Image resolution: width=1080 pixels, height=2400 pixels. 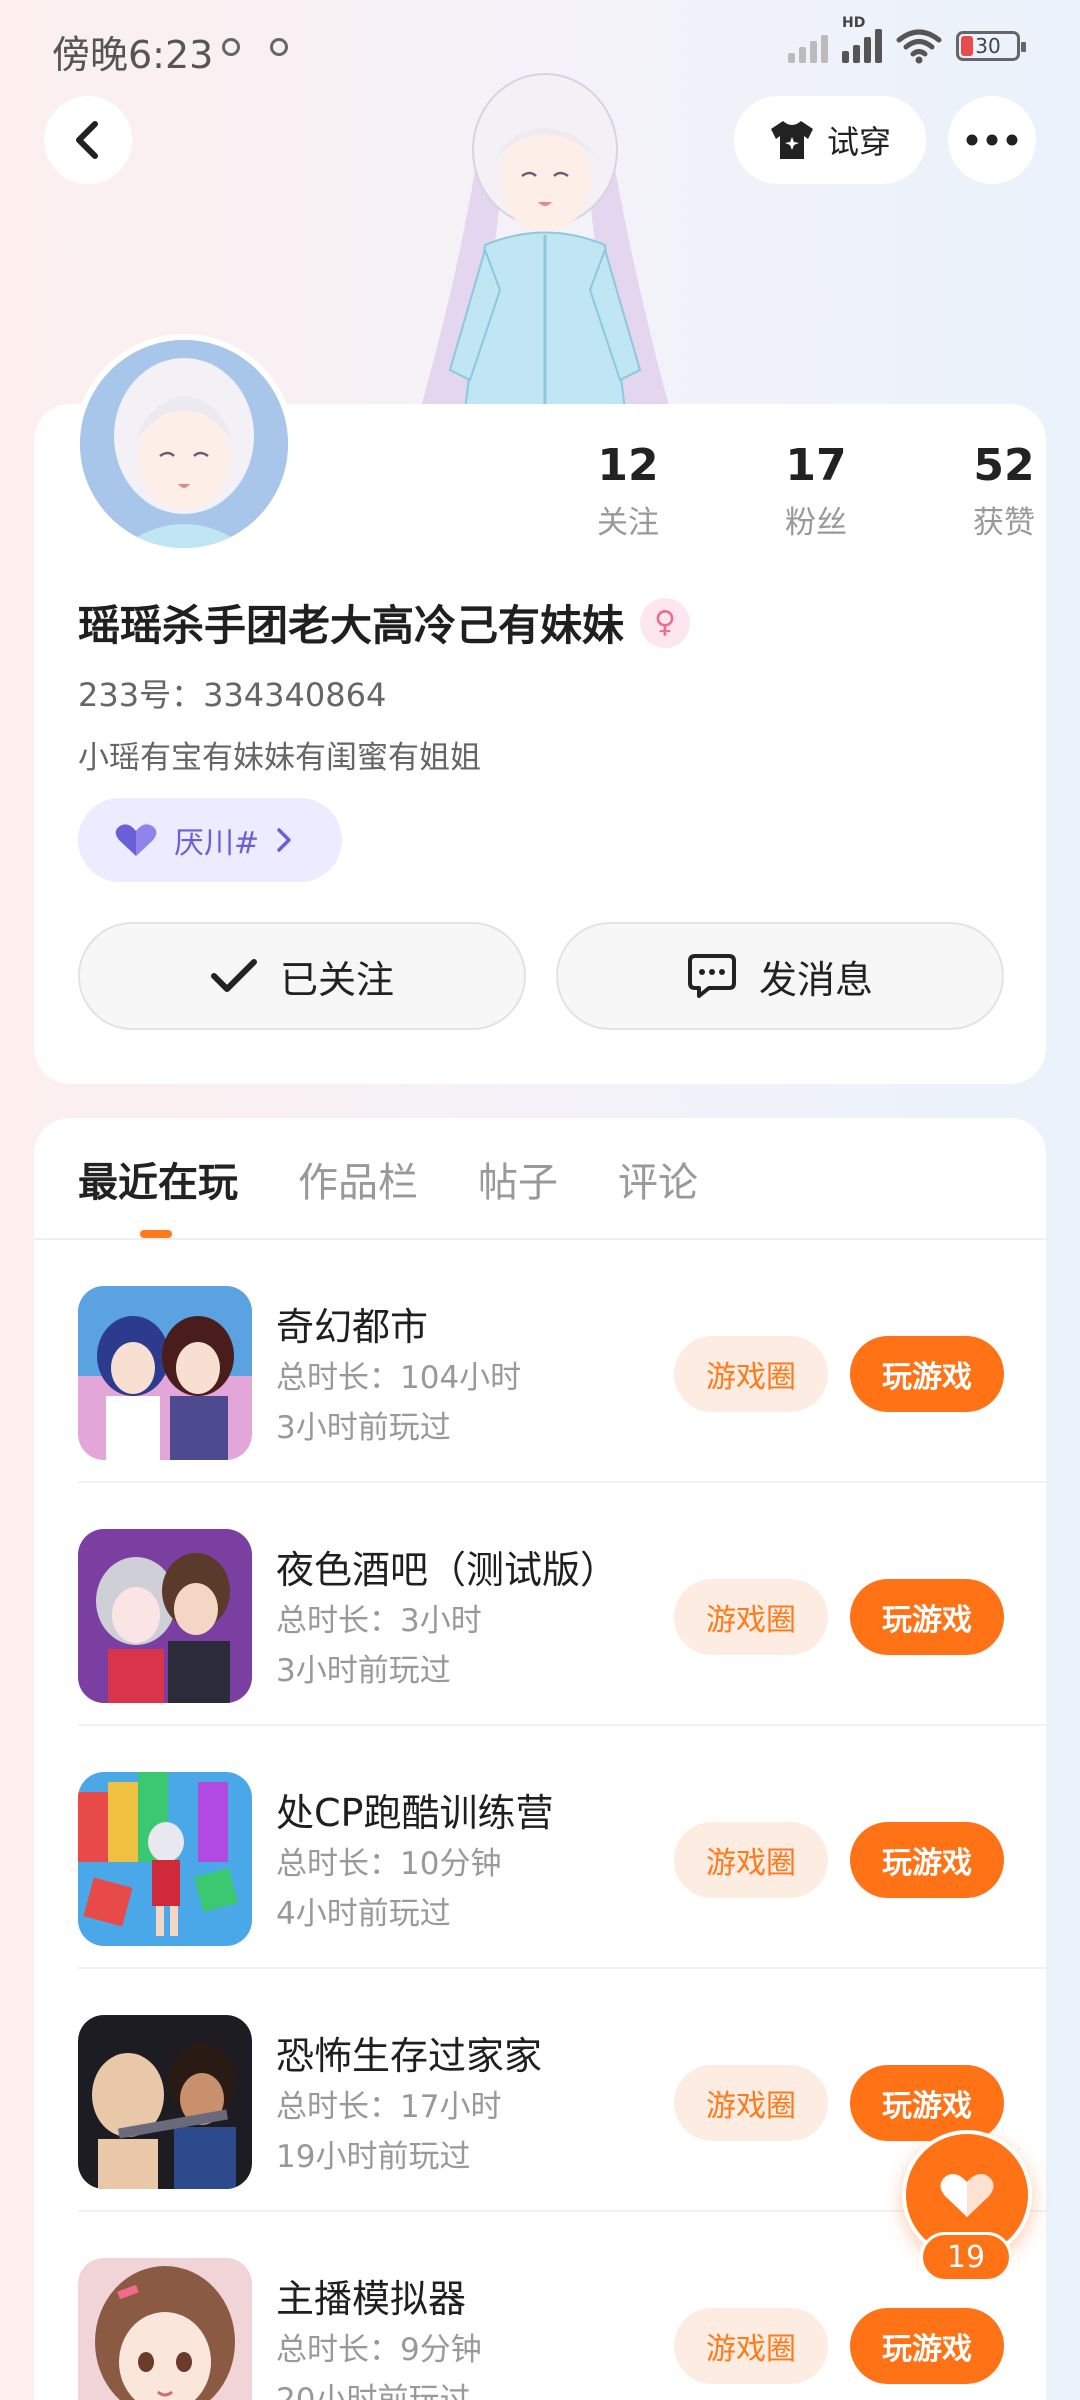 I want to click on game-row: 奇幻都市 总时长：104小时 3小时前玩过 游戏圈 玩游戏, so click(x=540, y=1361).